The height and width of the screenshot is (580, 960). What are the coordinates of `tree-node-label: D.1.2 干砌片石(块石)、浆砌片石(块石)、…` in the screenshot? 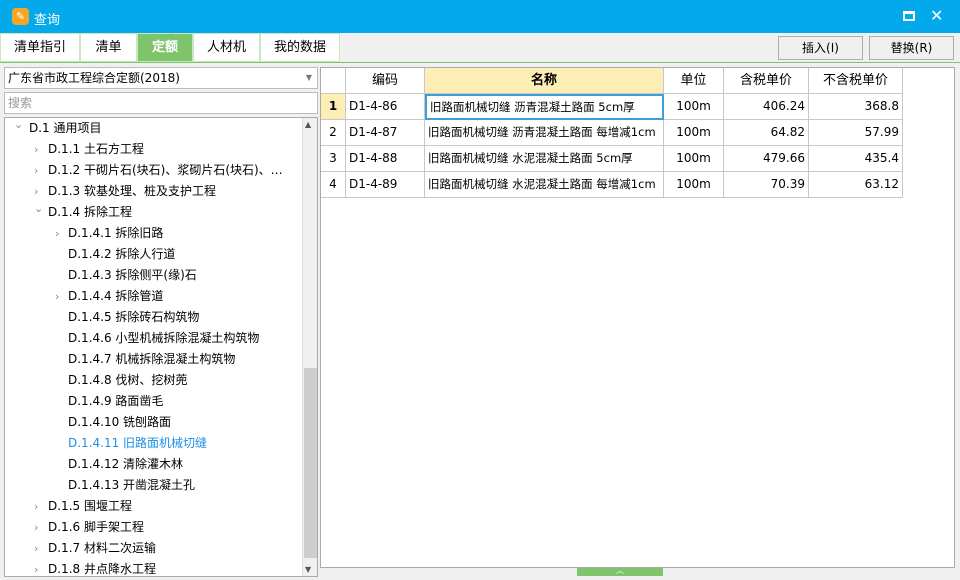 It's located at (165, 170).